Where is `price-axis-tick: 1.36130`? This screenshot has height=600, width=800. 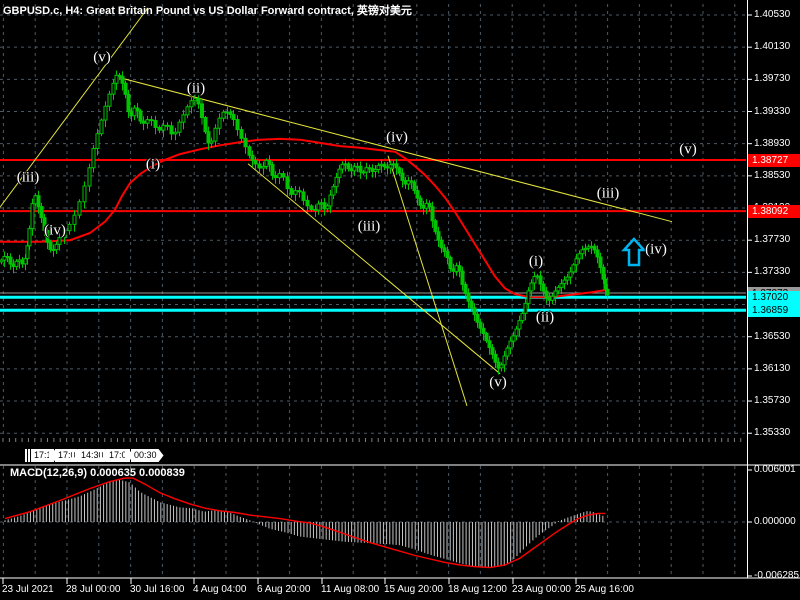 price-axis-tick: 1.36130 is located at coordinates (772, 368).